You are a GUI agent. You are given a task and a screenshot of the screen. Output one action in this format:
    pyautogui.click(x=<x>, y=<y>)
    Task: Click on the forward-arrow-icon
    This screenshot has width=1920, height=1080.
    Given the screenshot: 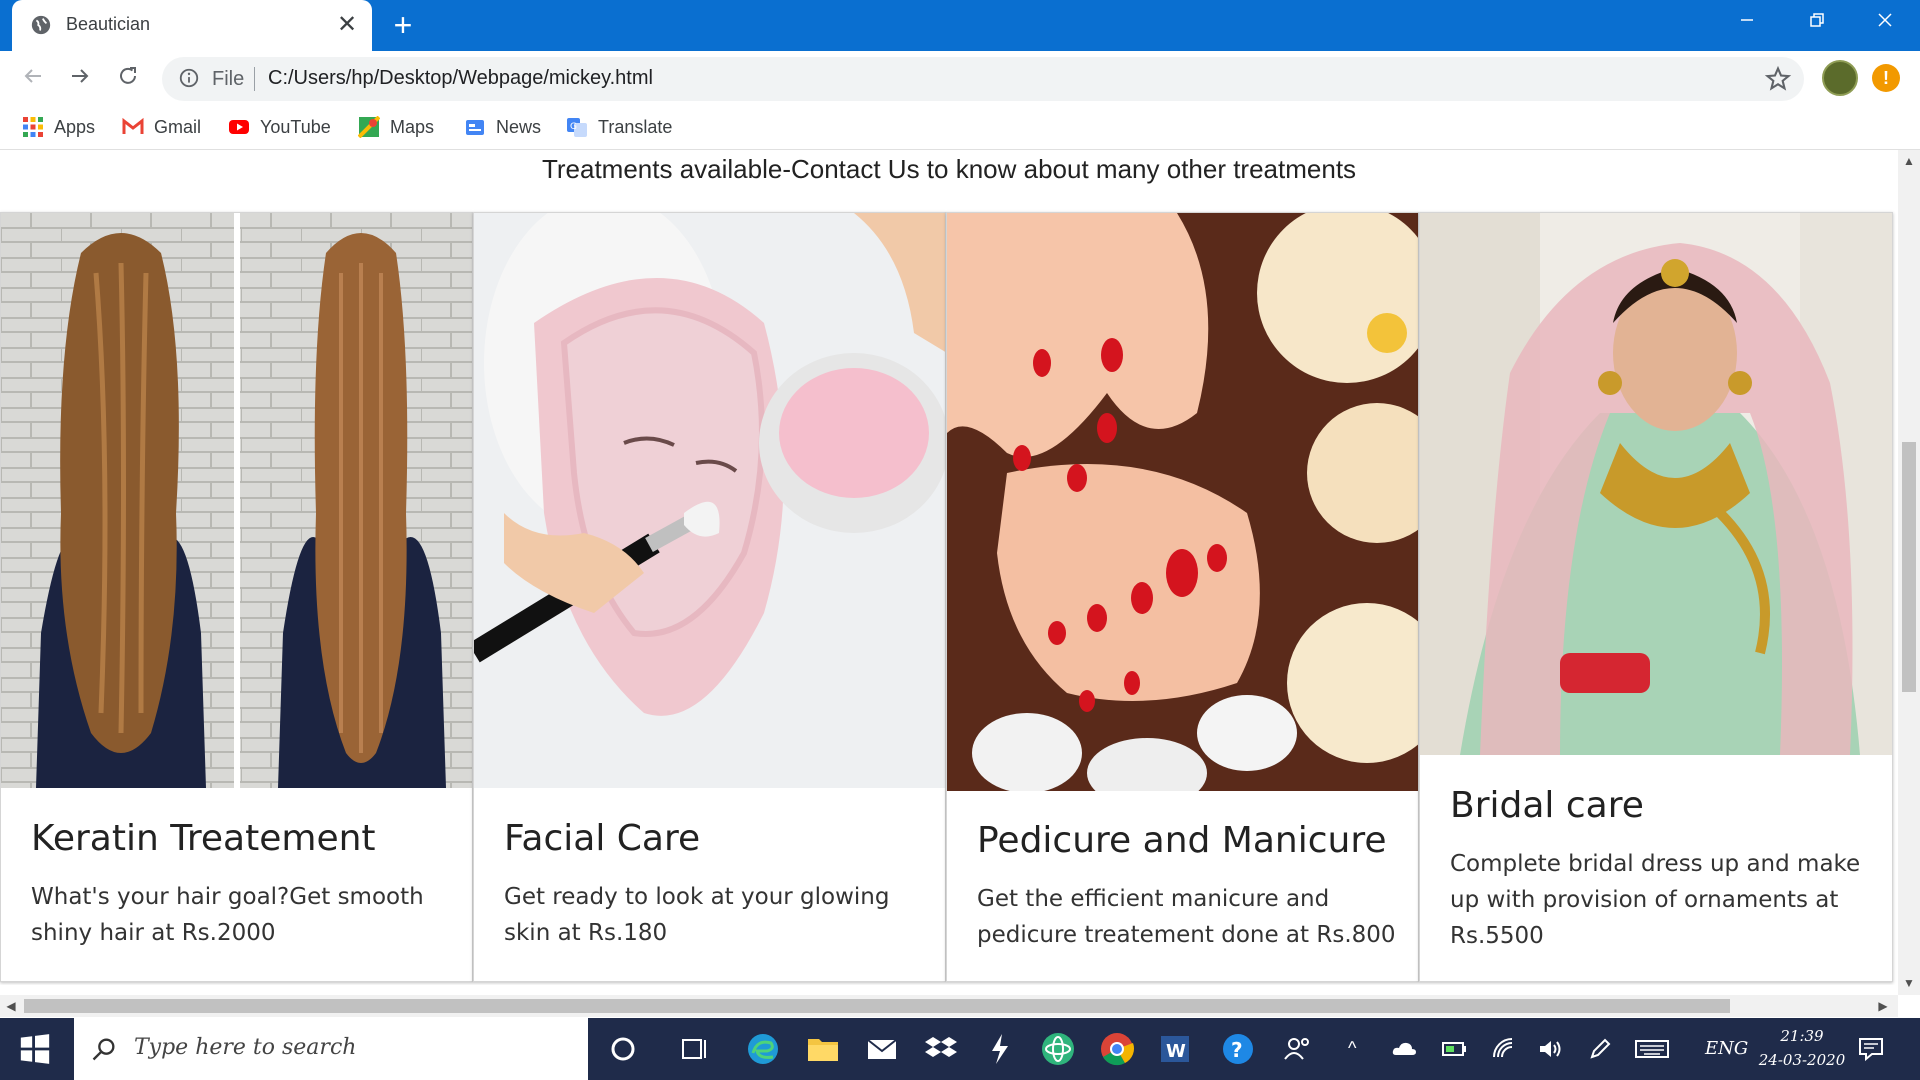 What is the action you would take?
    pyautogui.click(x=80, y=76)
    